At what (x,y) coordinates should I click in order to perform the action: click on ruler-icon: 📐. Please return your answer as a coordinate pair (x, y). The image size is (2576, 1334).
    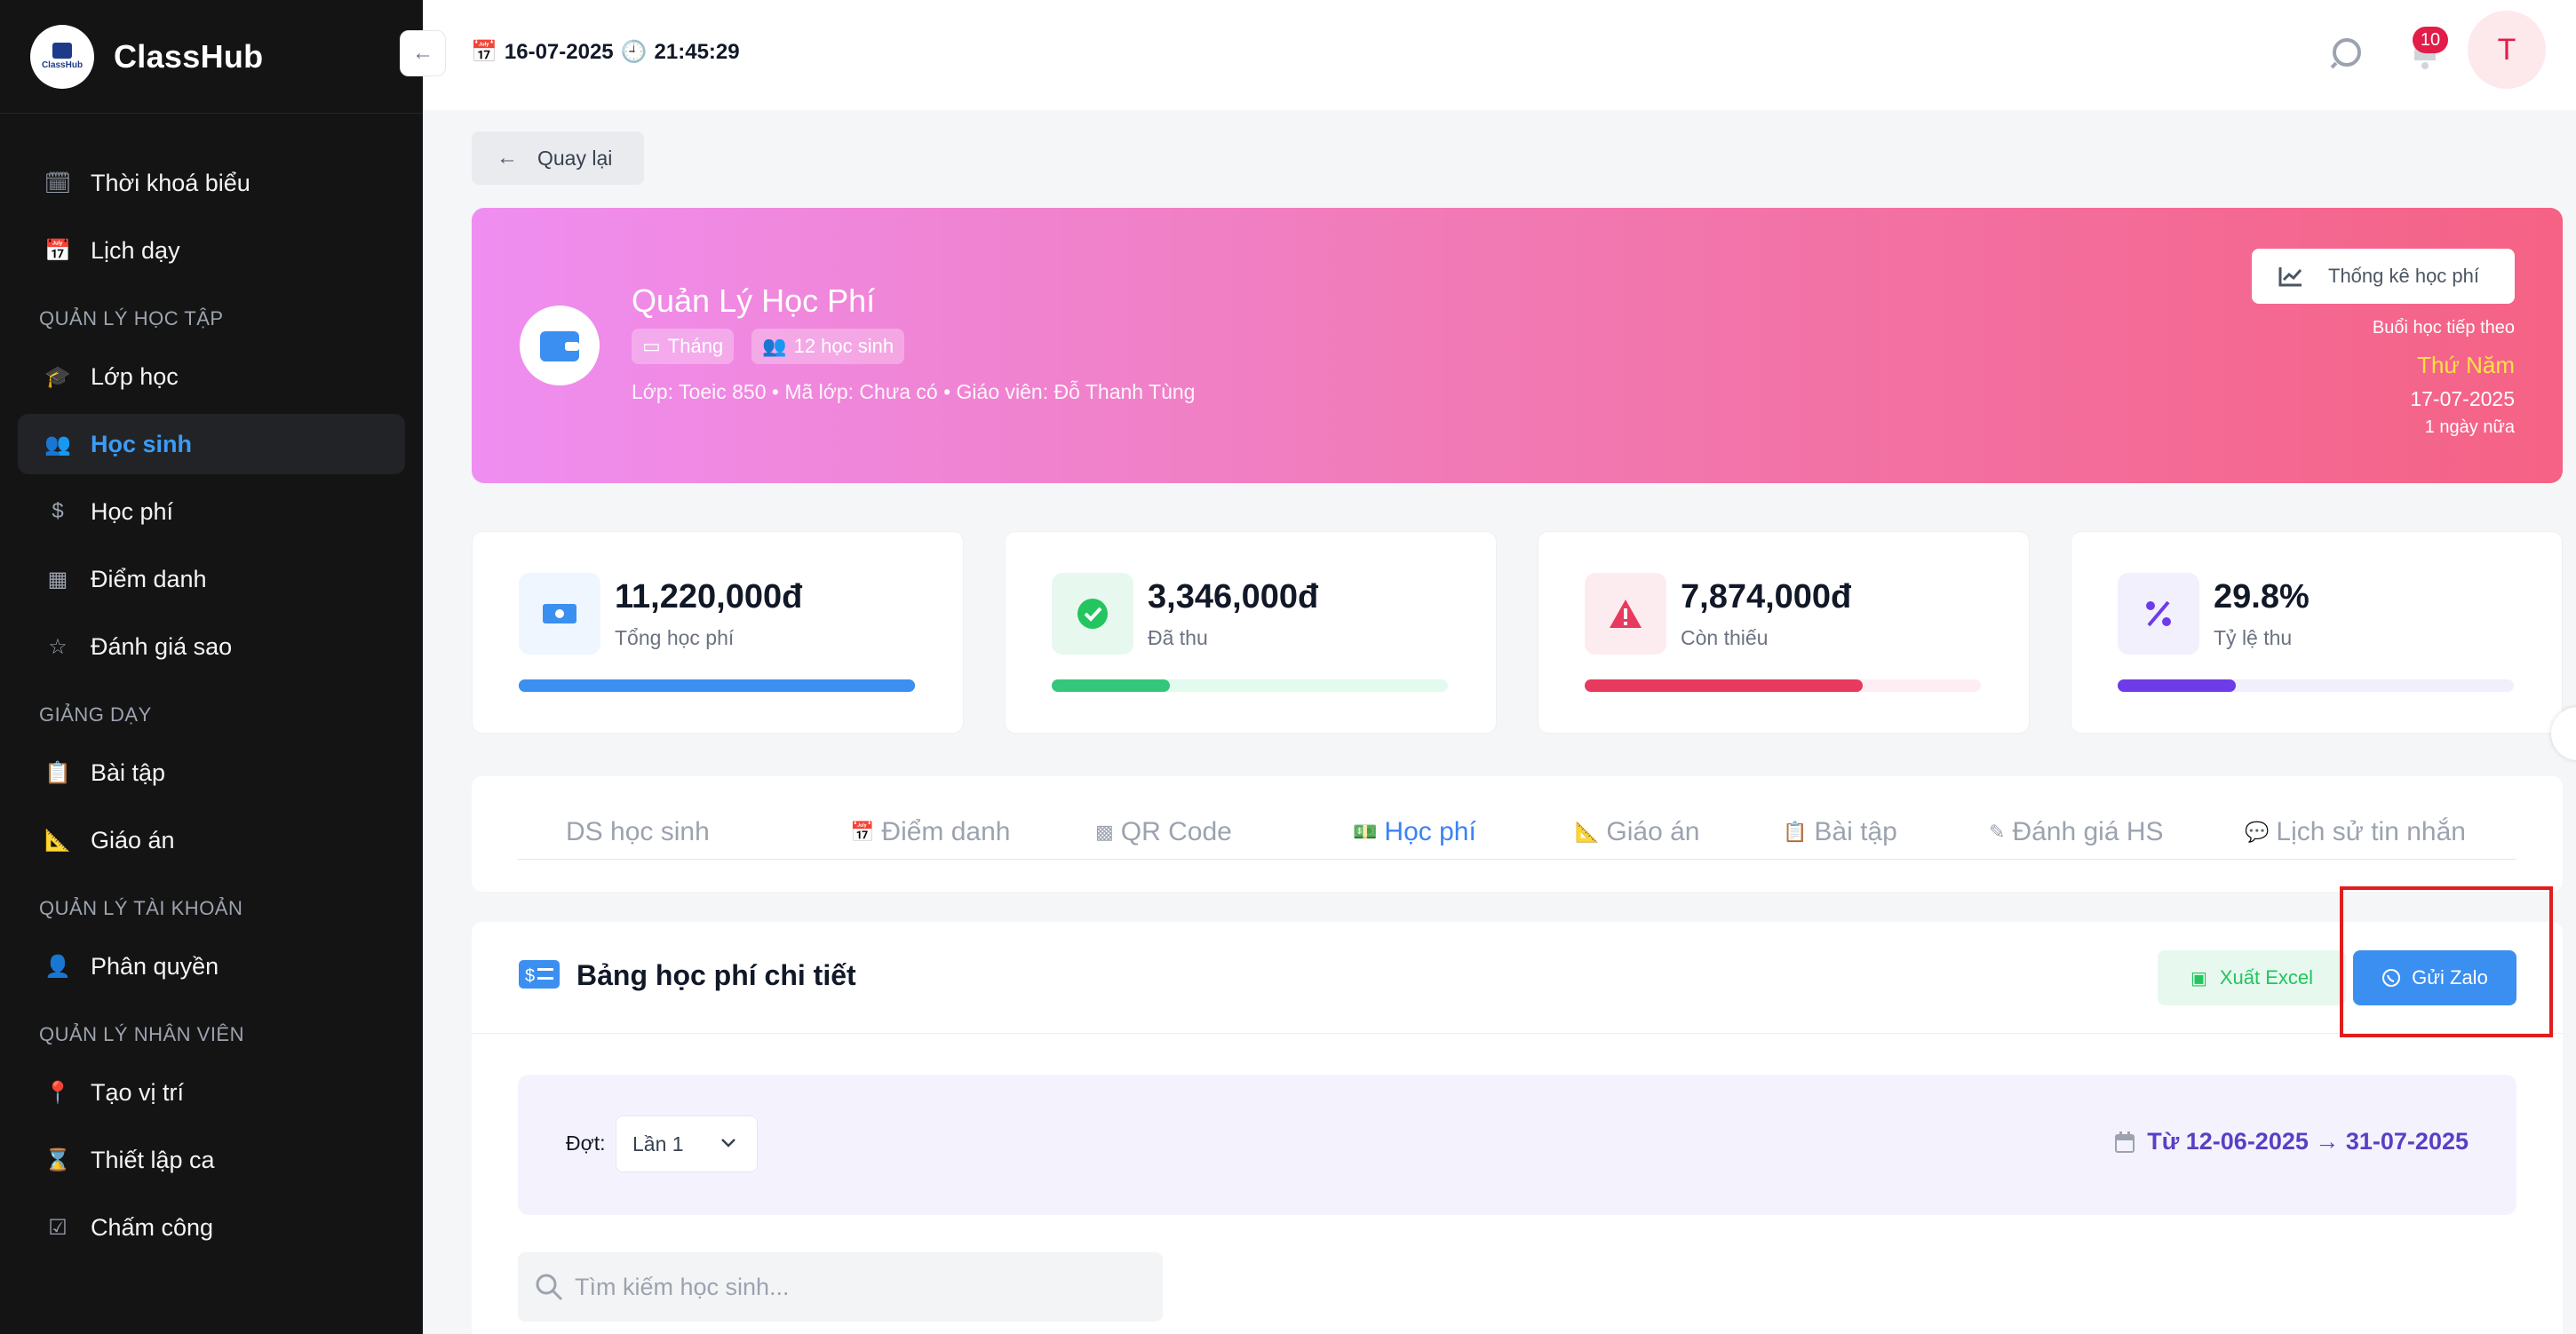
    Looking at the image, I should click on (57, 840).